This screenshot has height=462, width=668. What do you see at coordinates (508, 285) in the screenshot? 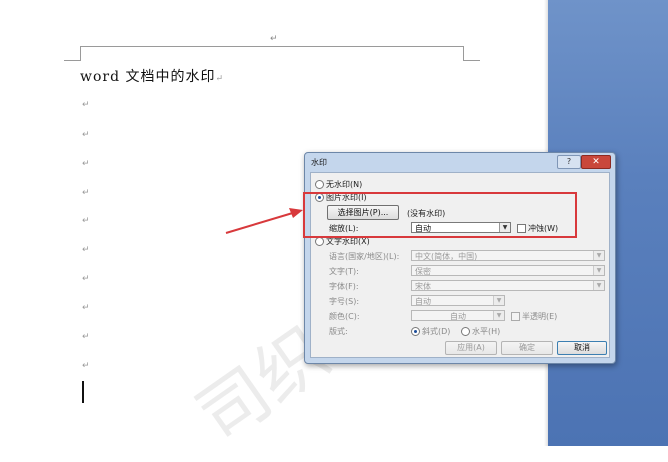
I see `font-combobox: 宋体 ▼` at bounding box center [508, 285].